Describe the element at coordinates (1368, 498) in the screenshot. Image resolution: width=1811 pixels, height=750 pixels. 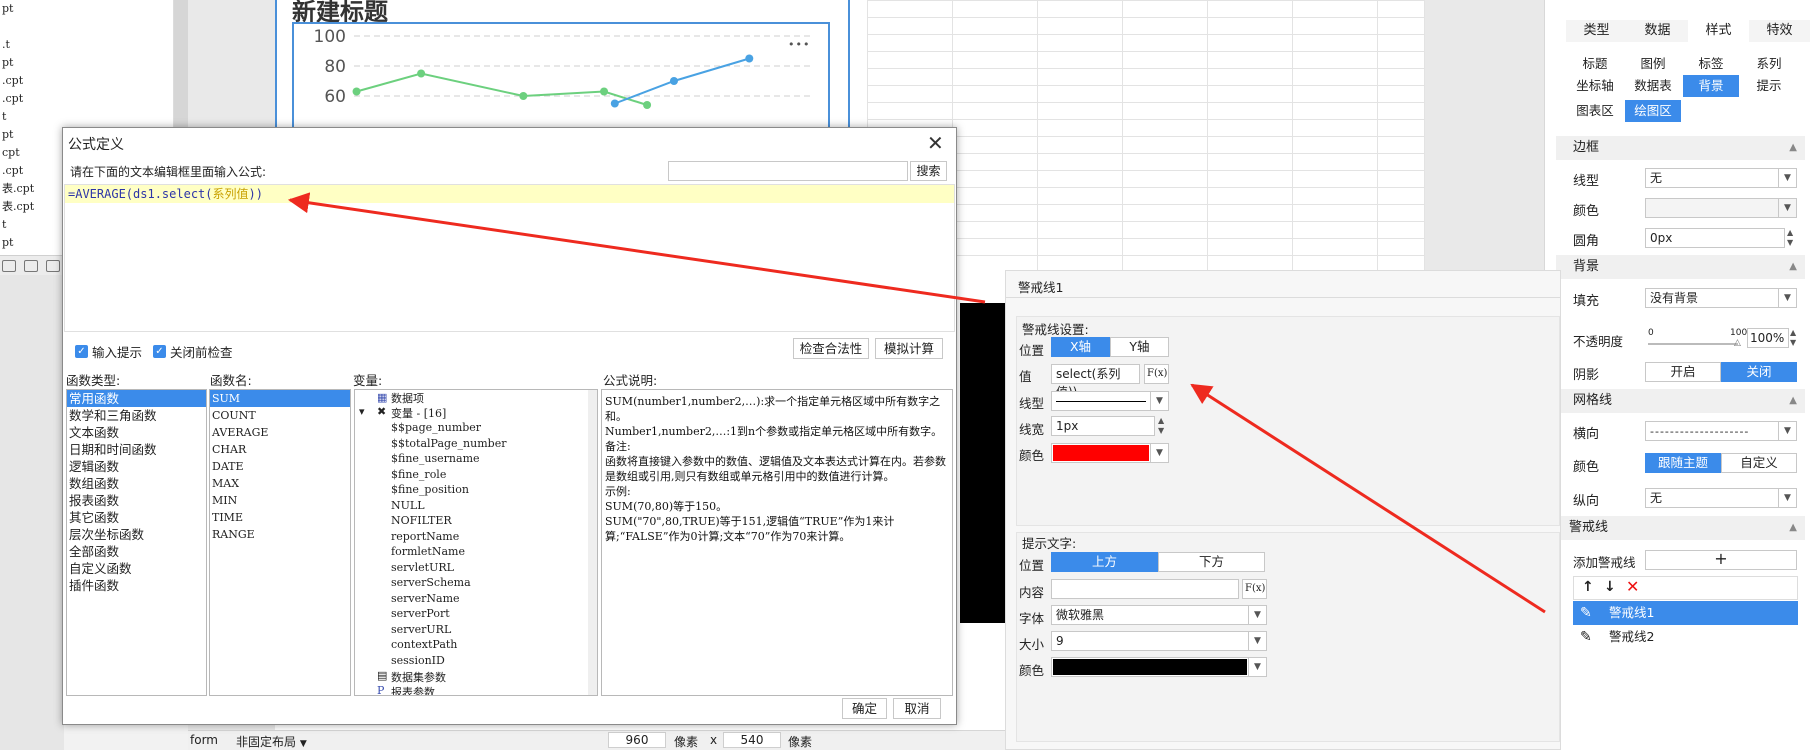
I see `arrow-to-value-field` at that location.